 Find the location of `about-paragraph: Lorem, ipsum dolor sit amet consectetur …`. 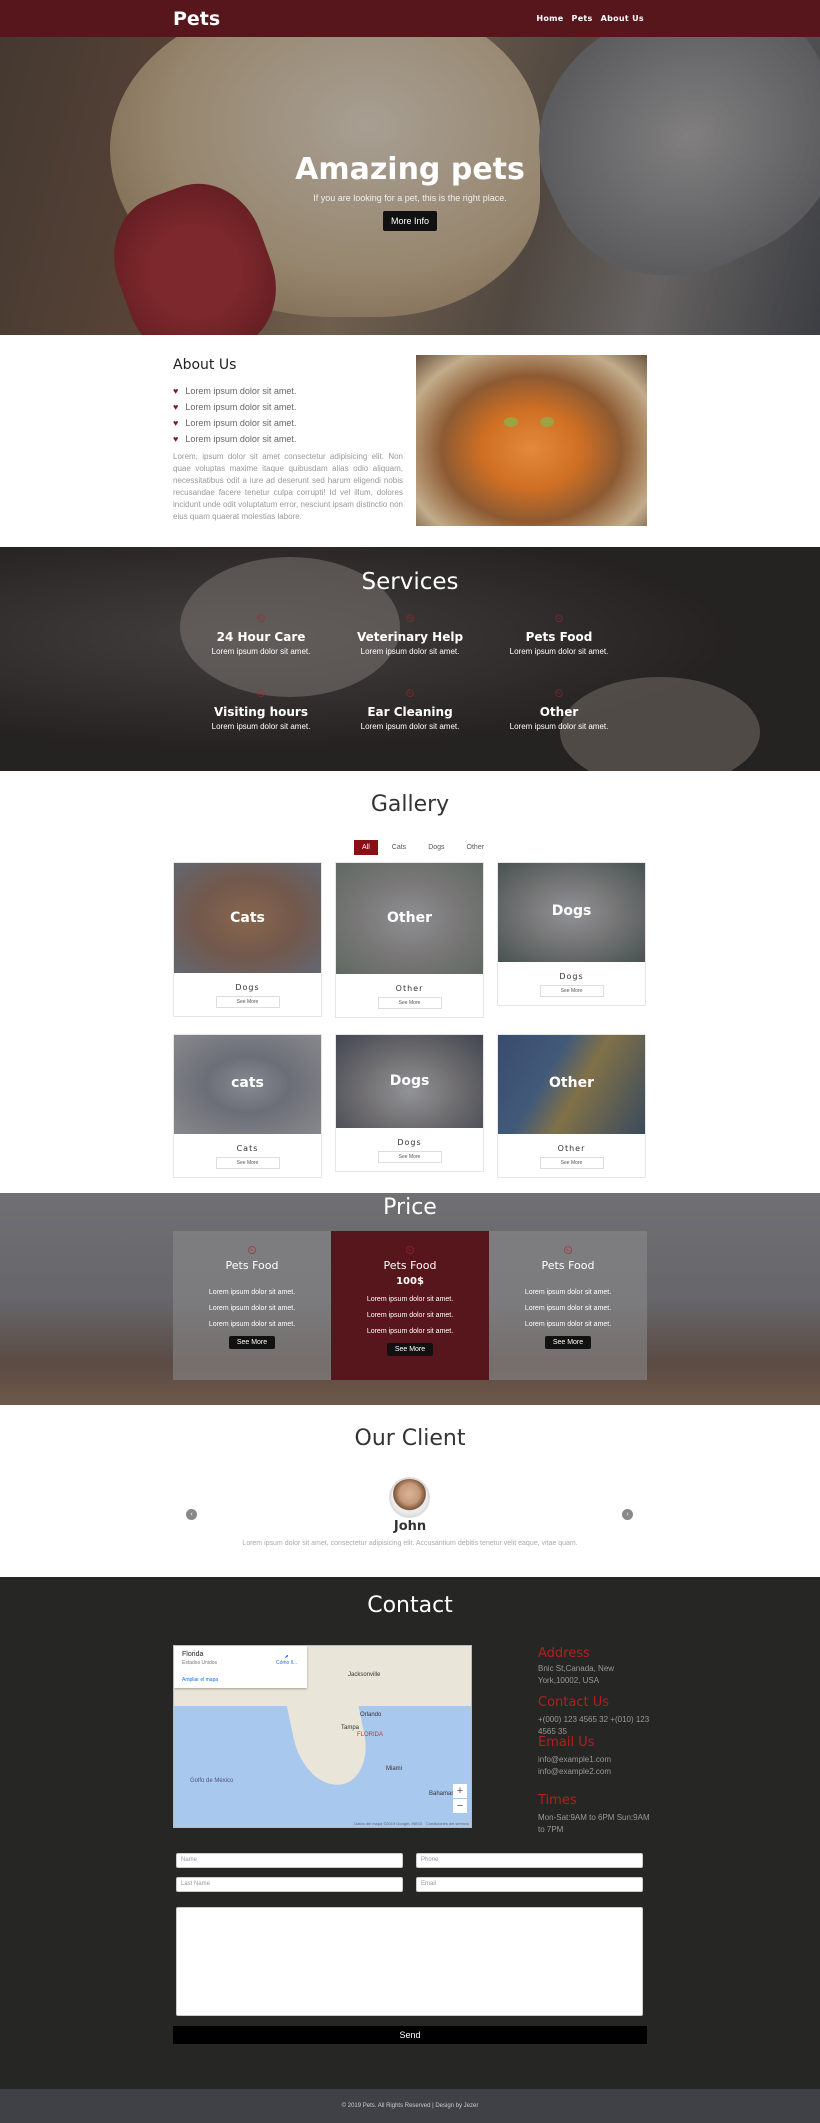

about-paragraph: Lorem, ipsum dolor sit amet consectetur … is located at coordinates (288, 486).